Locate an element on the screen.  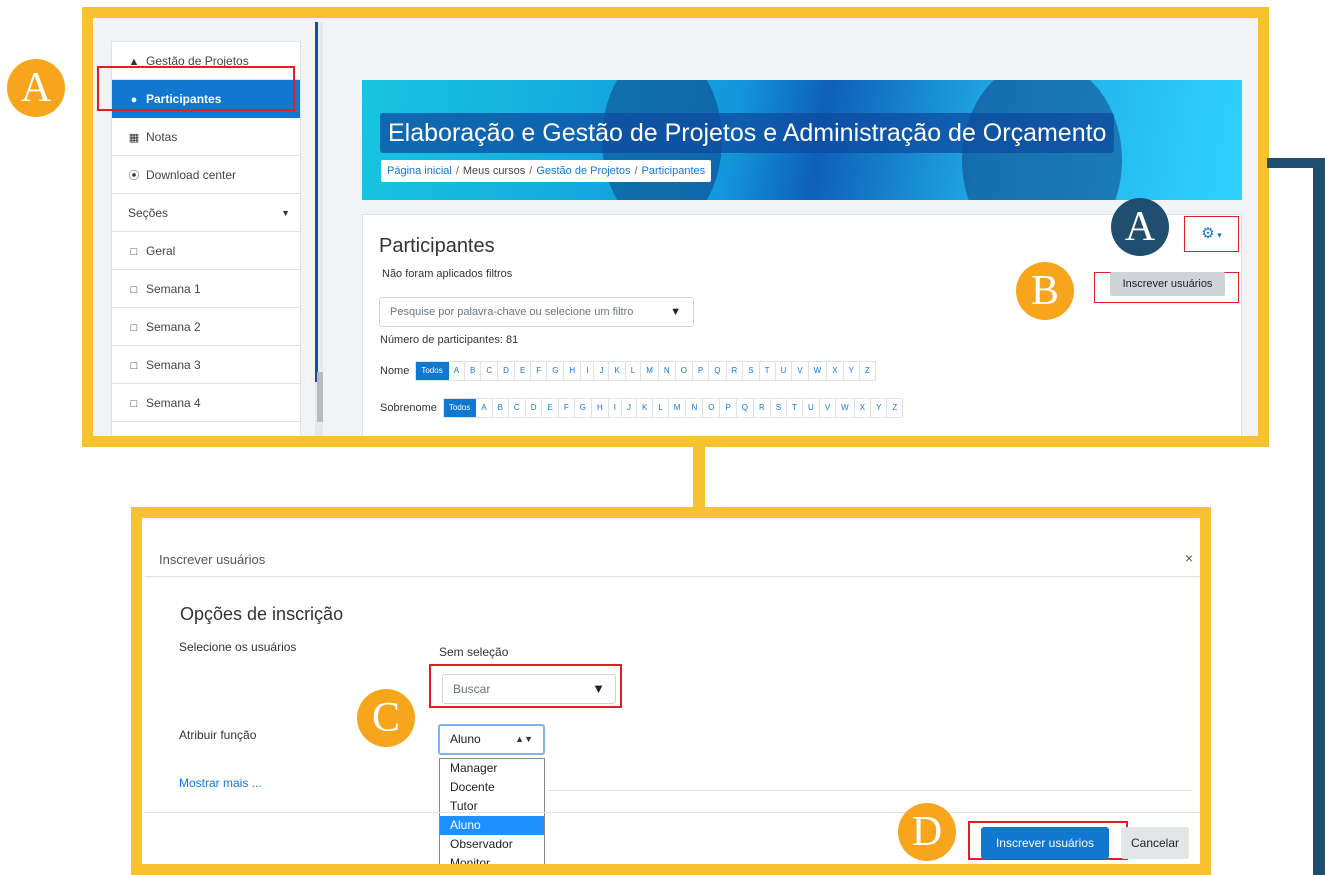
sidebar-item-week-1: □ Semana 1 is located at coordinates (206, 289).